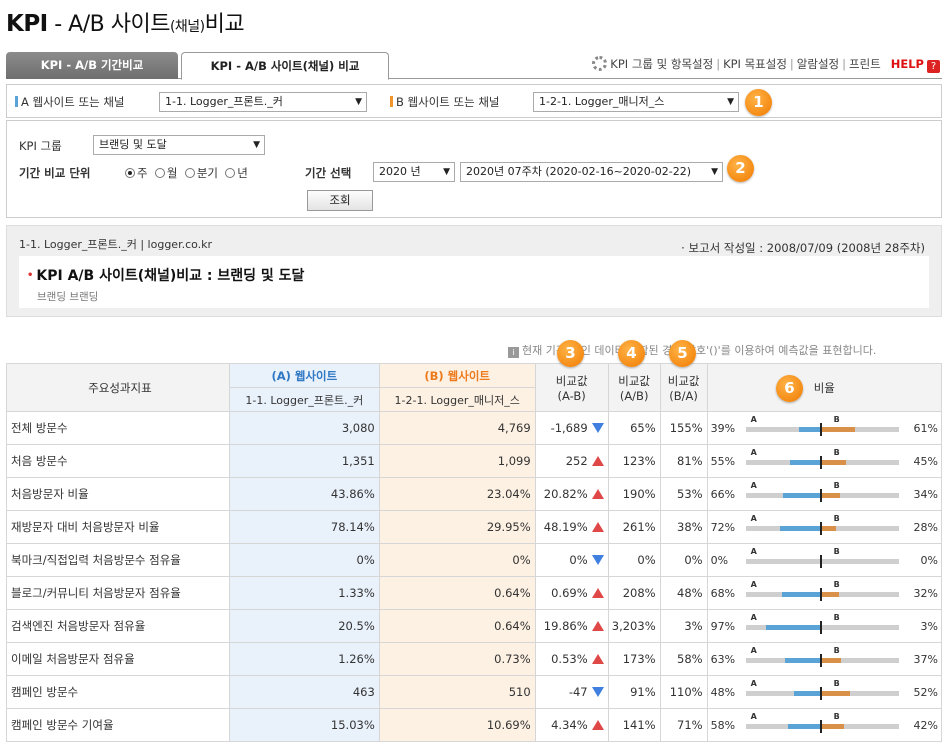 The width and height of the screenshot is (946, 745). What do you see at coordinates (683, 626) in the screenshot?
I see `ratio-ba: 3%` at bounding box center [683, 626].